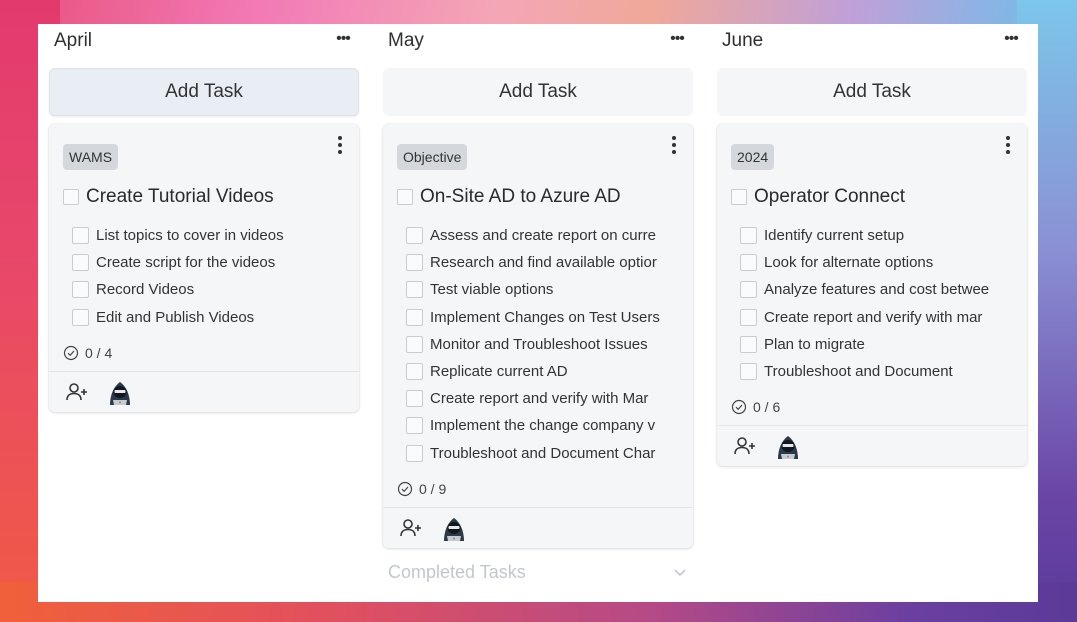  I want to click on checklist-item-label: Edit and Publish Videos, so click(175, 317).